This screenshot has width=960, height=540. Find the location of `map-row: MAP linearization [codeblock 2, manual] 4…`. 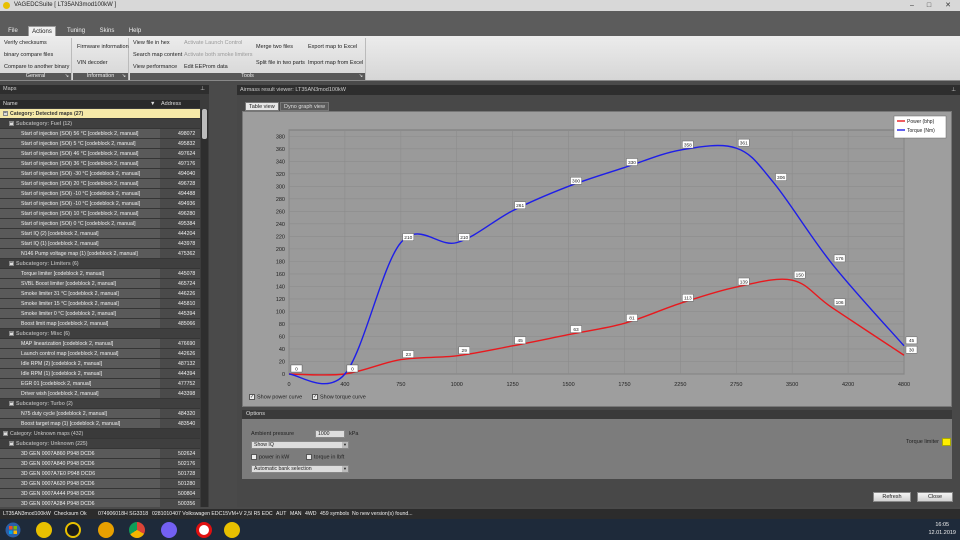

map-row: MAP linearization [codeblock 2, manual] 4… is located at coordinates (100, 344).